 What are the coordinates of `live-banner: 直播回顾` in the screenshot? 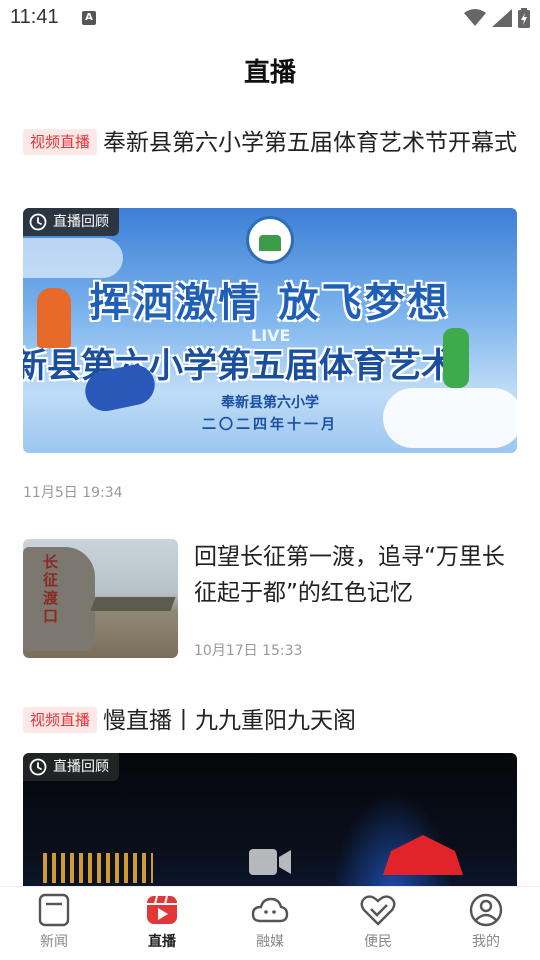 It's located at (270, 819).